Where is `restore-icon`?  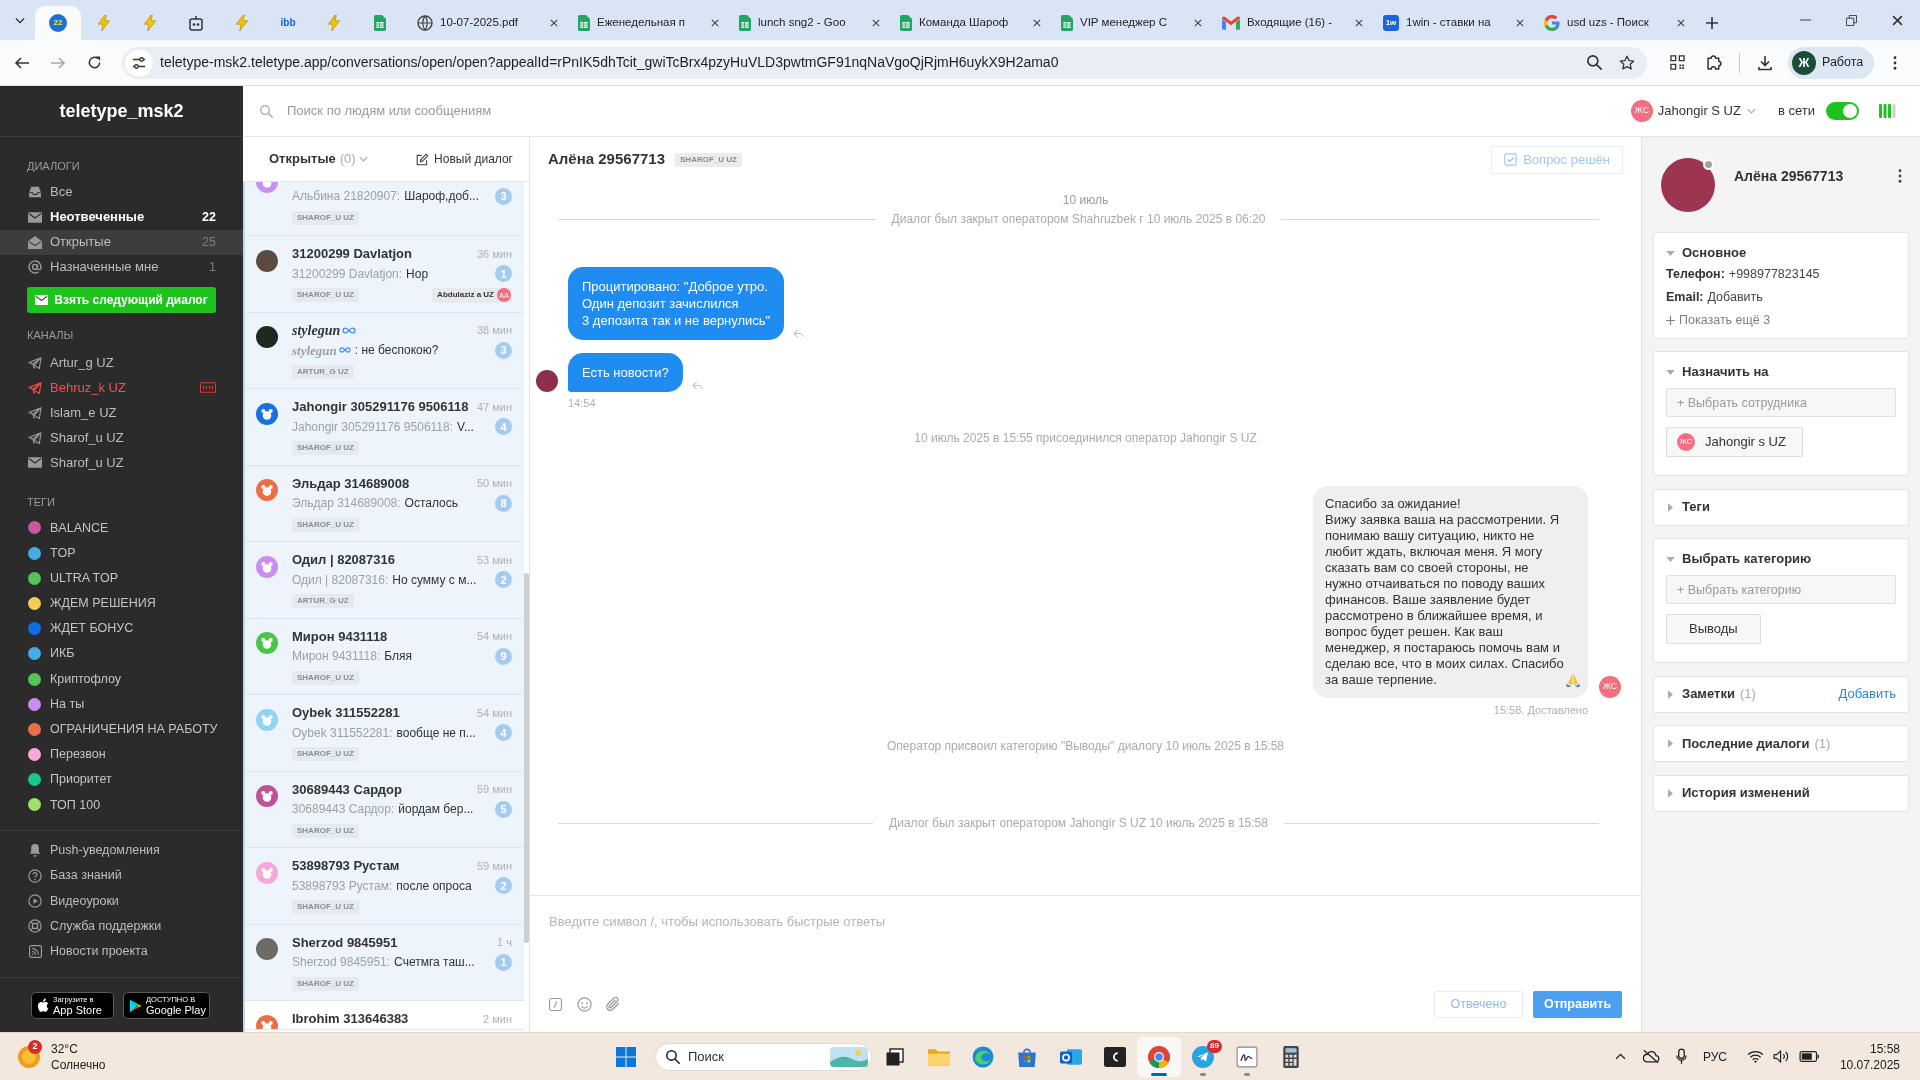
restore-icon is located at coordinates (1851, 20).